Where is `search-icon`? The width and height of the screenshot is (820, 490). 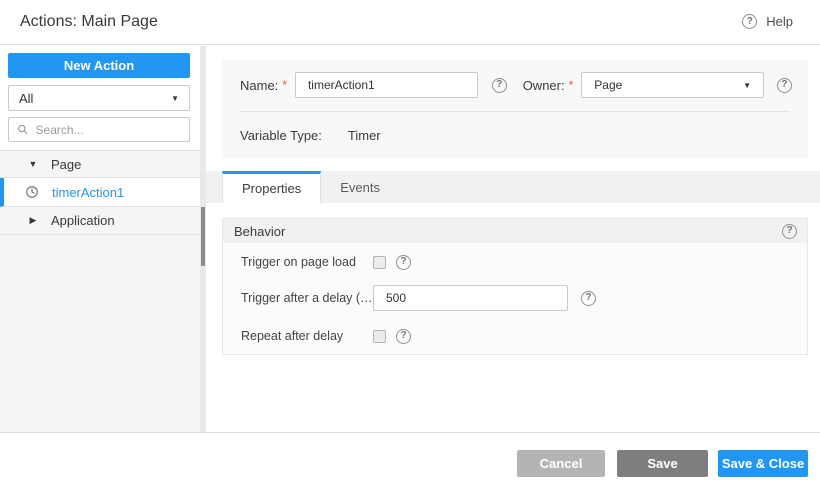
search-icon is located at coordinates (23, 129).